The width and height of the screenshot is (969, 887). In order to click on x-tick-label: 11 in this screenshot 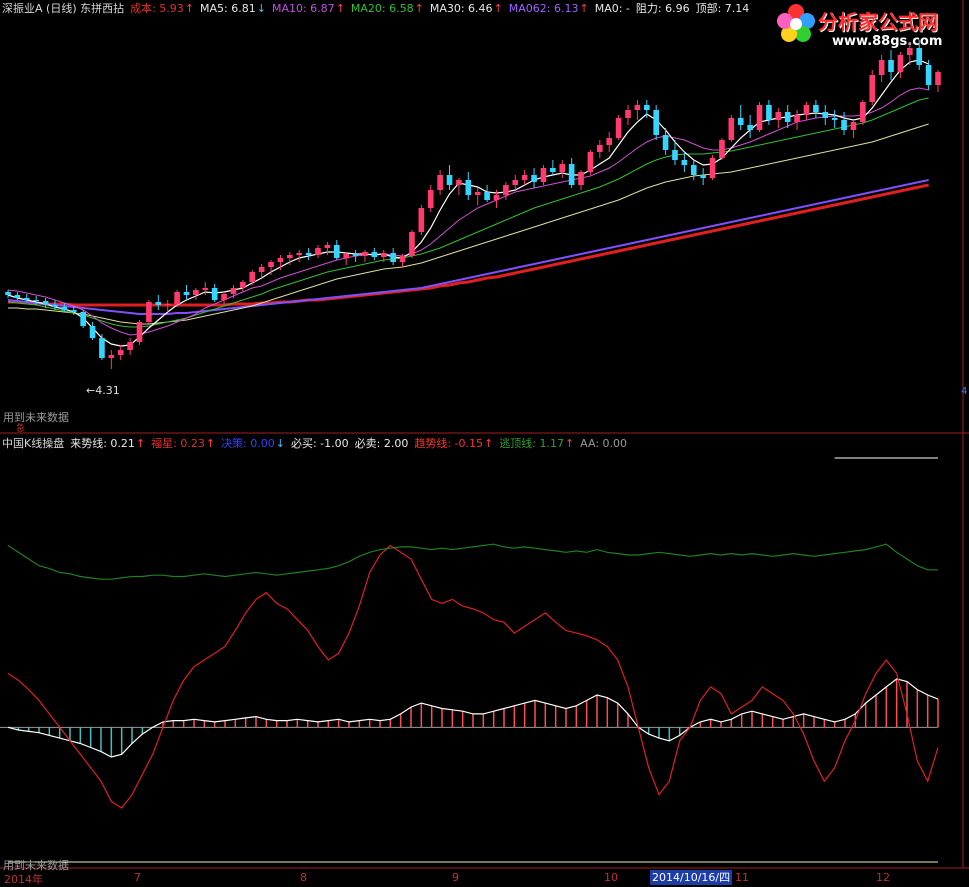, I will do `click(742, 877)`.